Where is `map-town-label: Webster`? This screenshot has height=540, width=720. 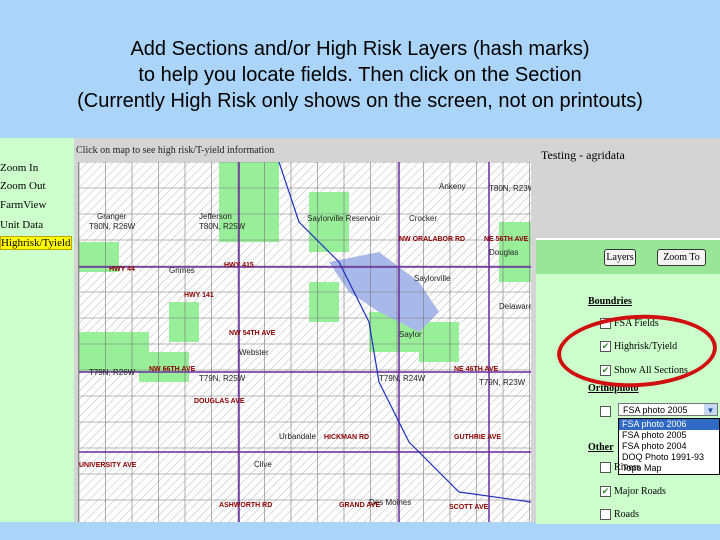
map-town-label: Webster is located at coordinates (254, 352).